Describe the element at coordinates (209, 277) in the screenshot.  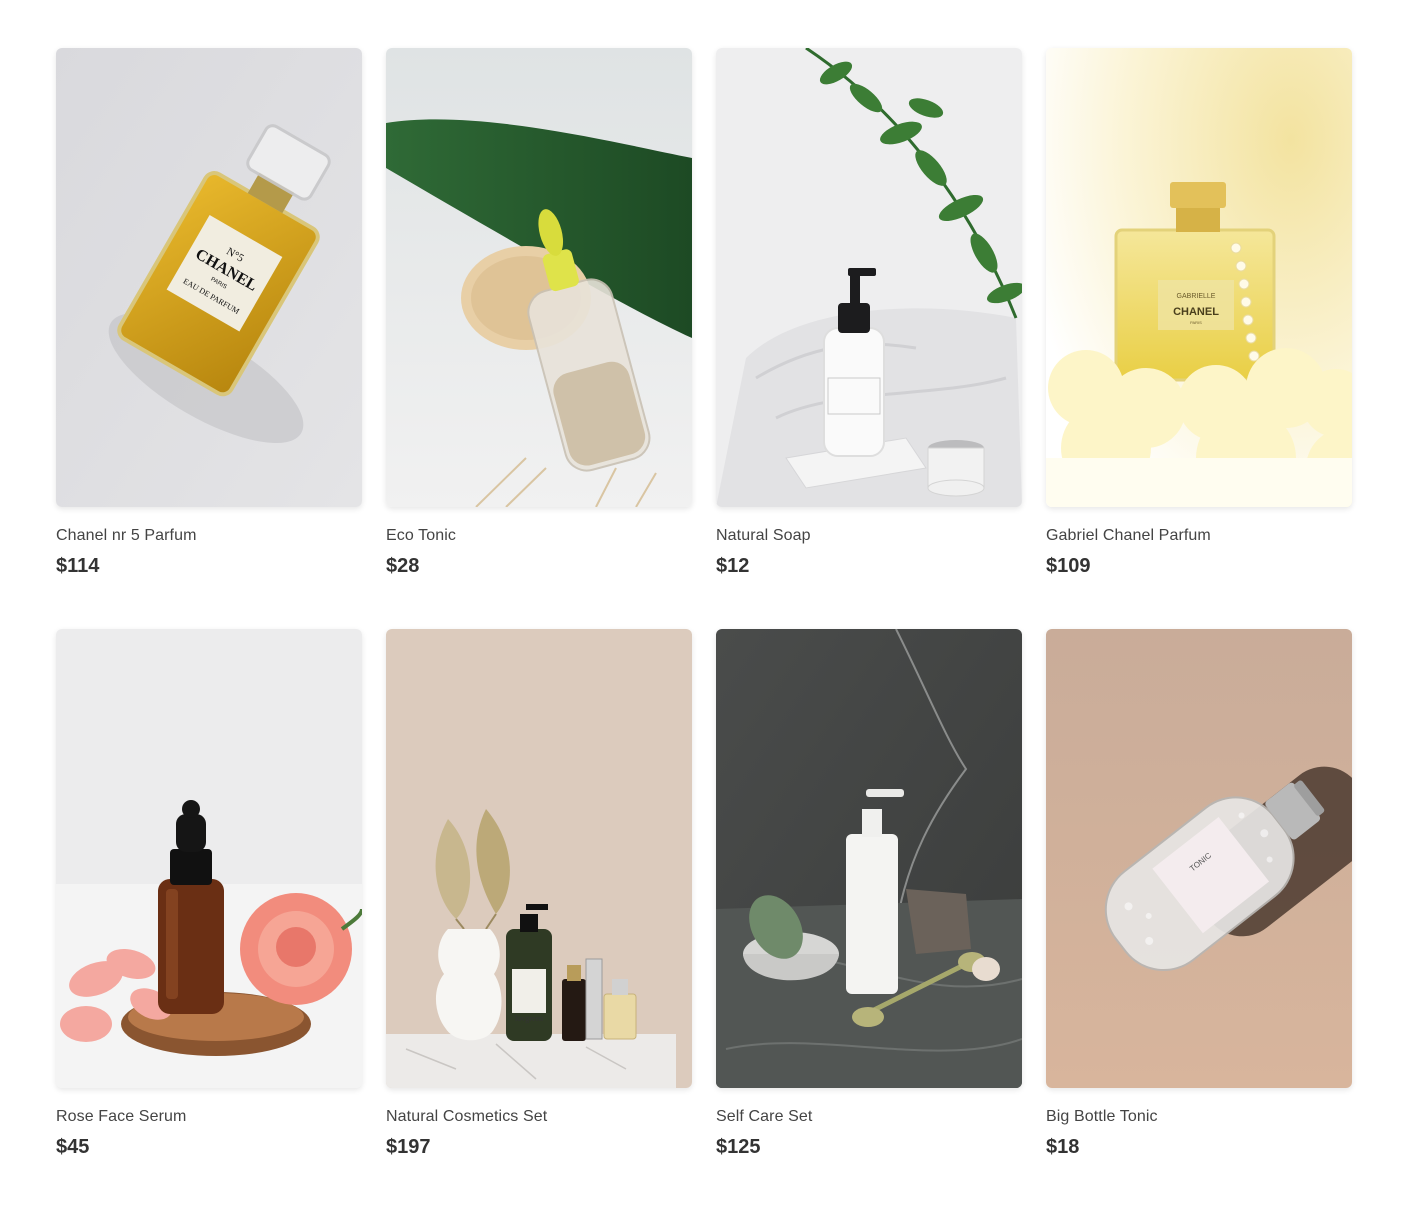
I see `product-image-chanel-no5: N°5 CHANEL PARIS EAU DE PARFUM` at that location.